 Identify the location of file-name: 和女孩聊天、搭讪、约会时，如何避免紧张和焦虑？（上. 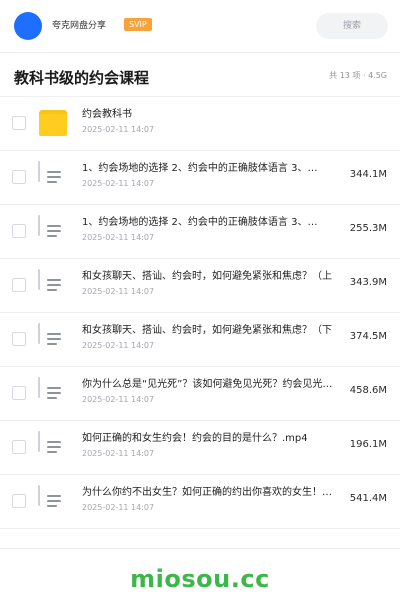
(207, 276).